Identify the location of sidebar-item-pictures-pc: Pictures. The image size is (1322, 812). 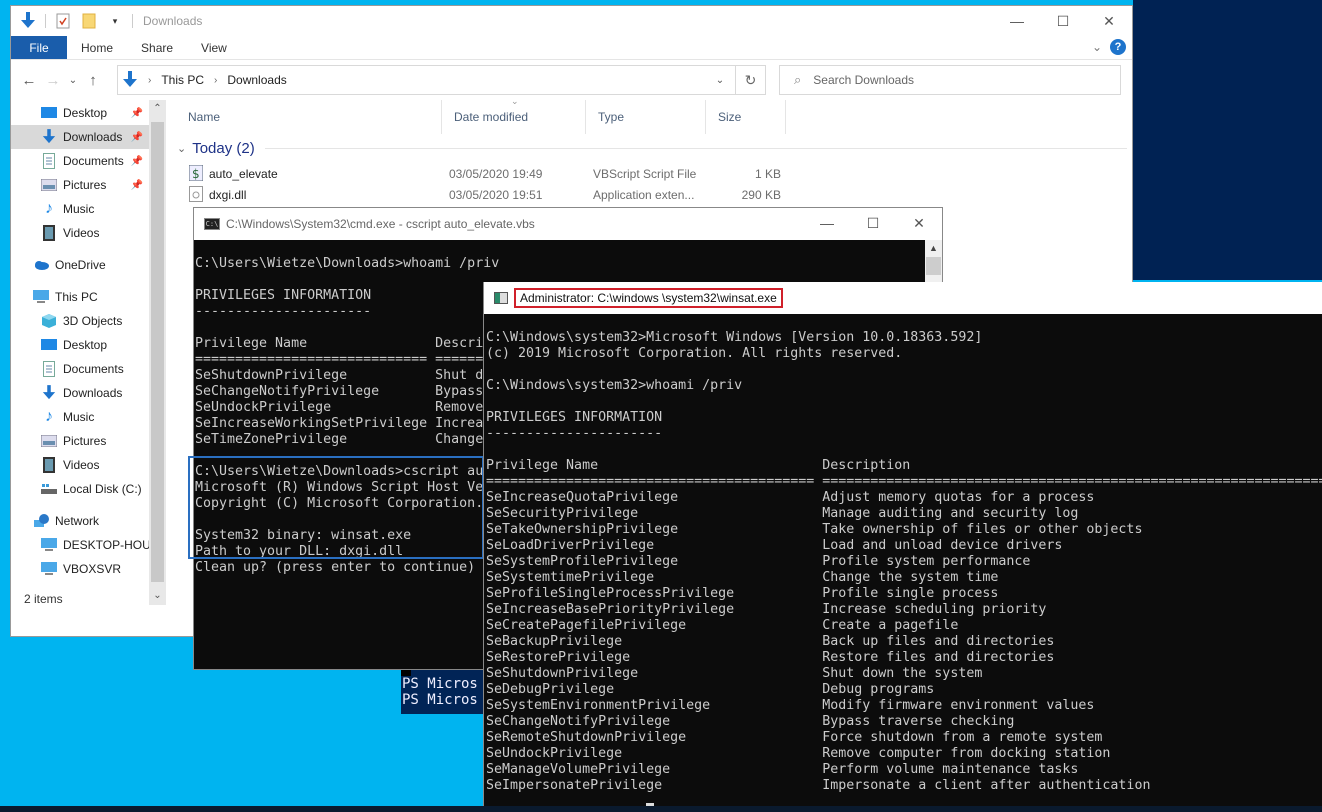
(95, 441).